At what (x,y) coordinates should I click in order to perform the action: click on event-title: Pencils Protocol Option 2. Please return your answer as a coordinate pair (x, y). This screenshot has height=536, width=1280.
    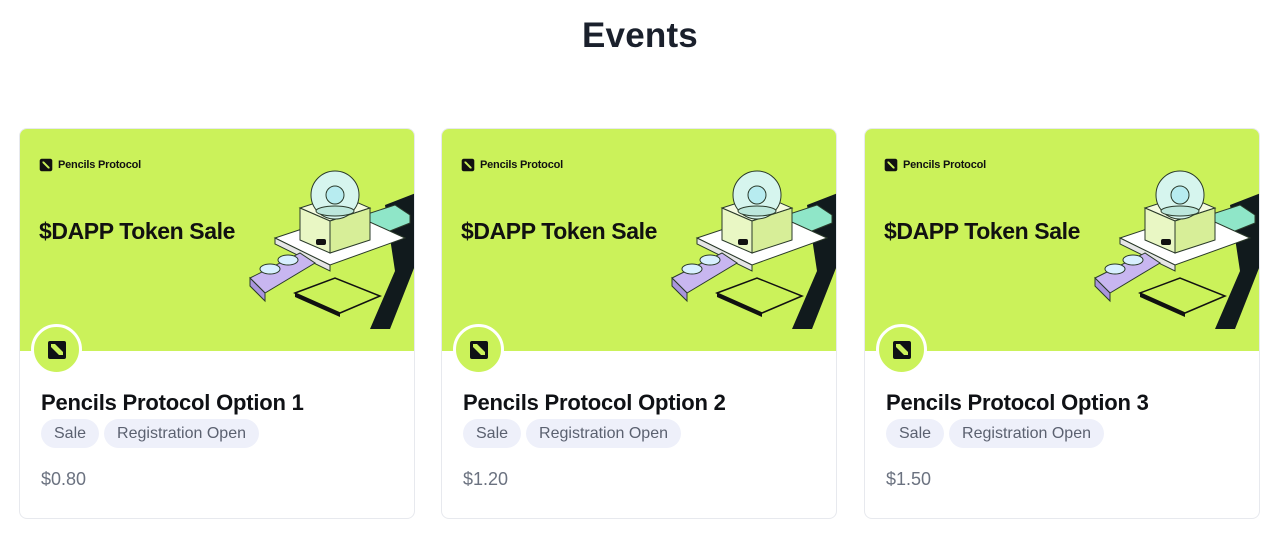
    Looking at the image, I should click on (594, 402).